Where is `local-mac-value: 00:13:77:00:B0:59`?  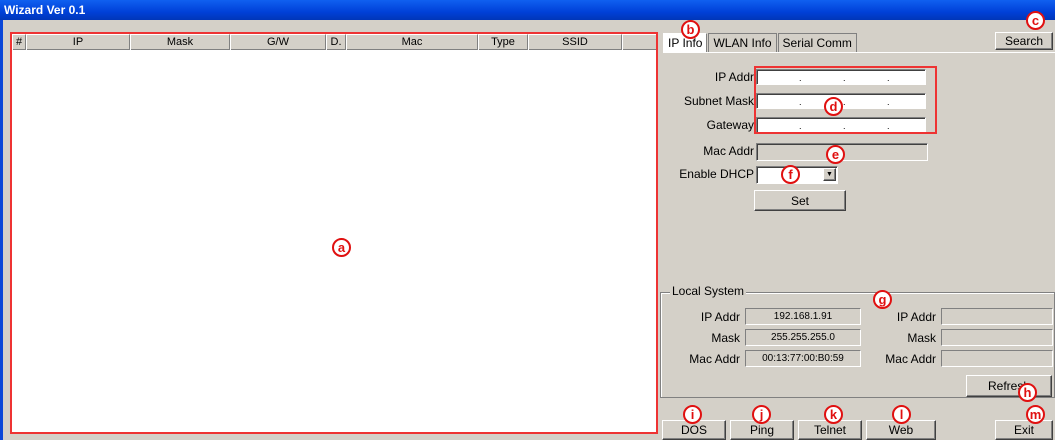
local-mac-value: 00:13:77:00:B0:59 is located at coordinates (803, 358).